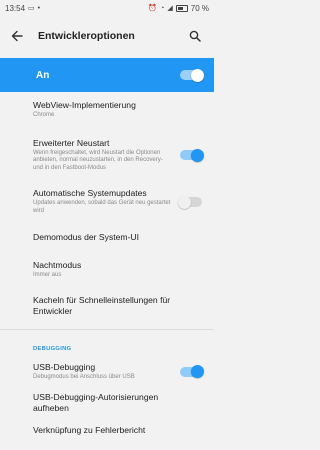  I want to click on setting-revoke-usb-auth: USB-Debugging-Autorisierungen aufheben, so click(107, 403).